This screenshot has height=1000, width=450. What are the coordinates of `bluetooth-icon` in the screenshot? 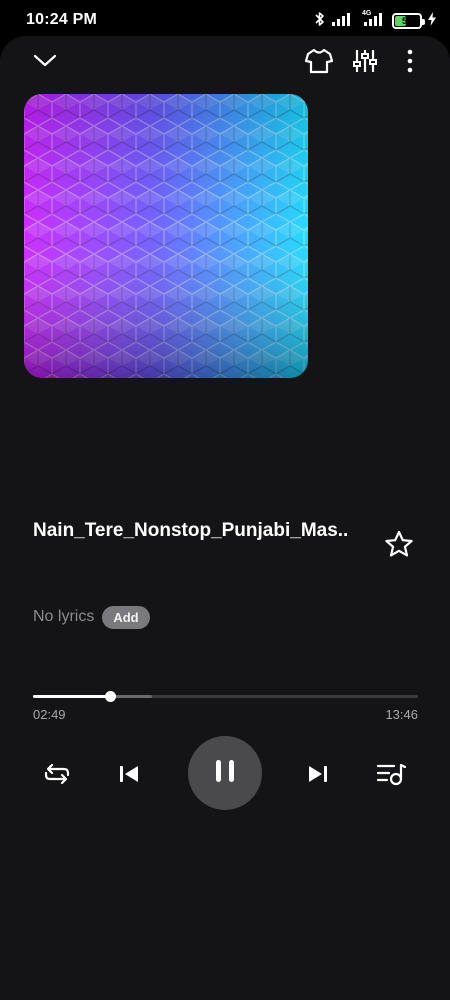 It's located at (320, 21).